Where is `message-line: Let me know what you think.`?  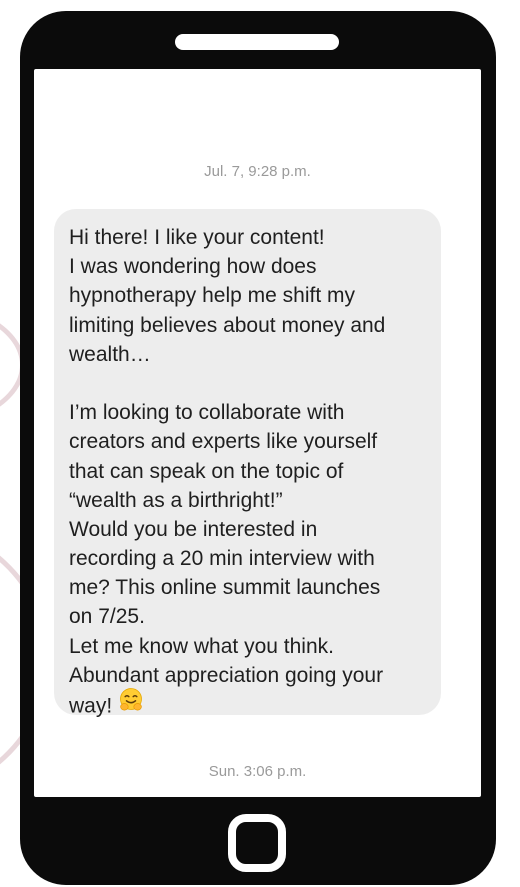 message-line: Let me know what you think. is located at coordinates (201, 646).